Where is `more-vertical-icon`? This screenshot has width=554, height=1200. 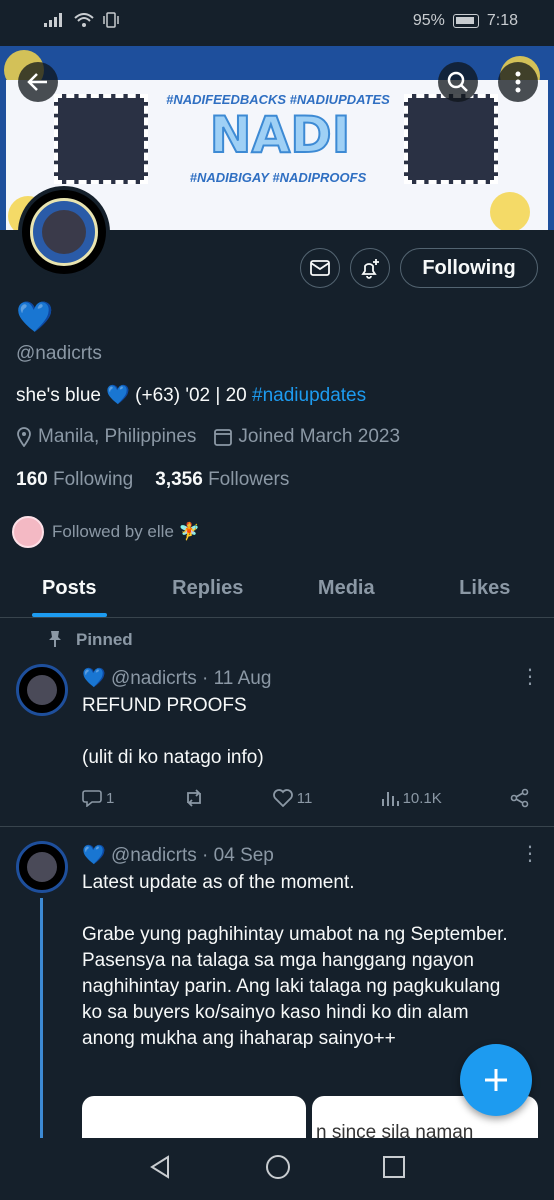
more-vertical-icon is located at coordinates (518, 82).